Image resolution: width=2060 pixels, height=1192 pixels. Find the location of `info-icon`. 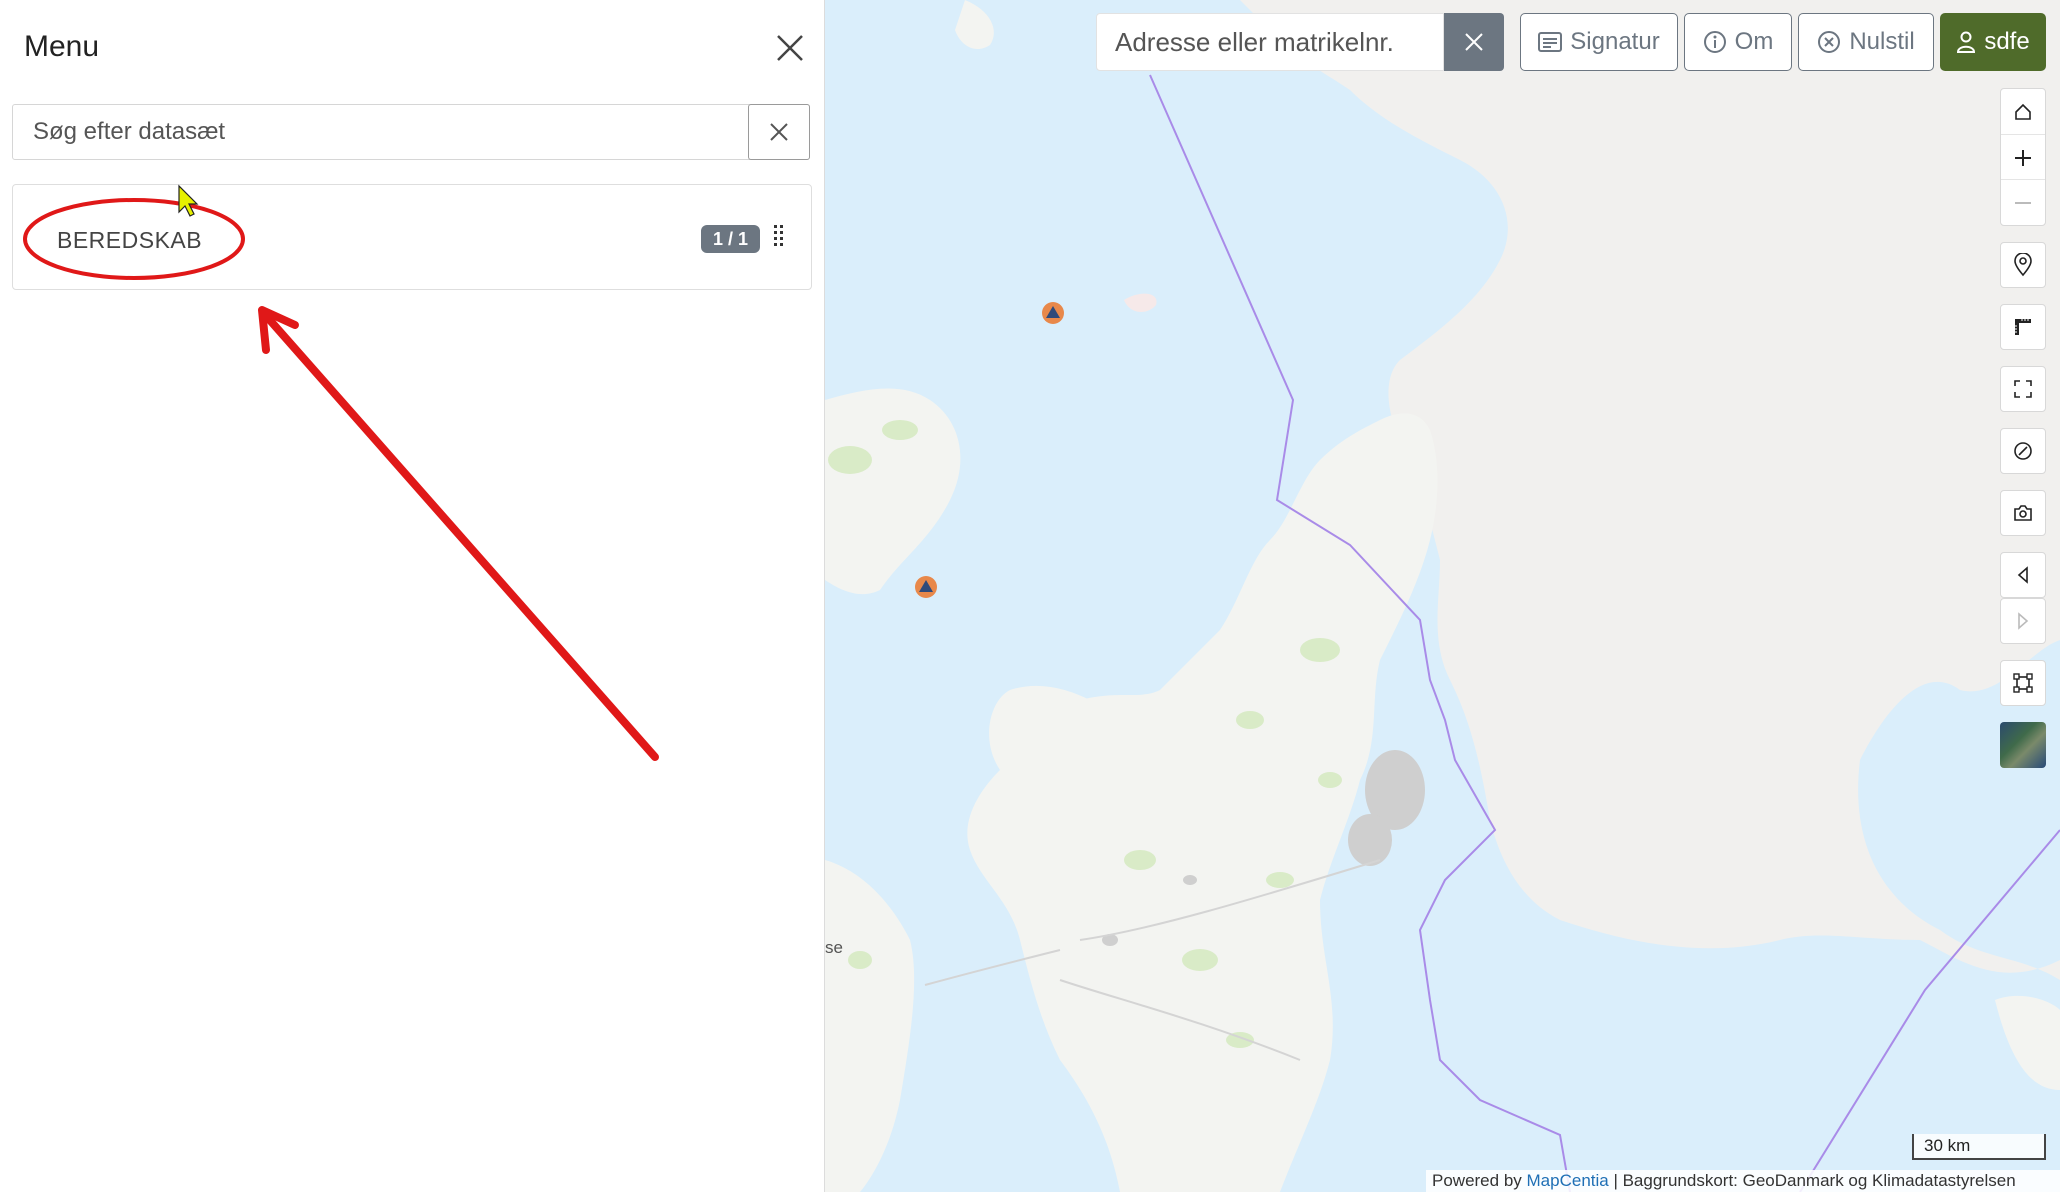

info-icon is located at coordinates (1714, 42).